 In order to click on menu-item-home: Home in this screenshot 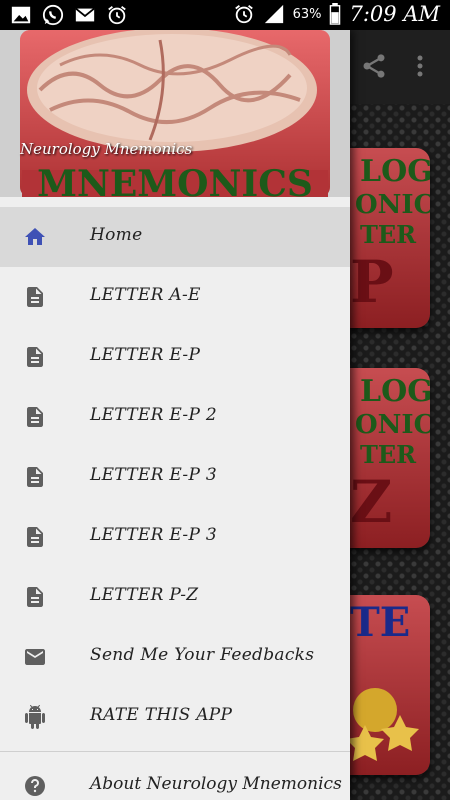, I will do `click(175, 237)`.